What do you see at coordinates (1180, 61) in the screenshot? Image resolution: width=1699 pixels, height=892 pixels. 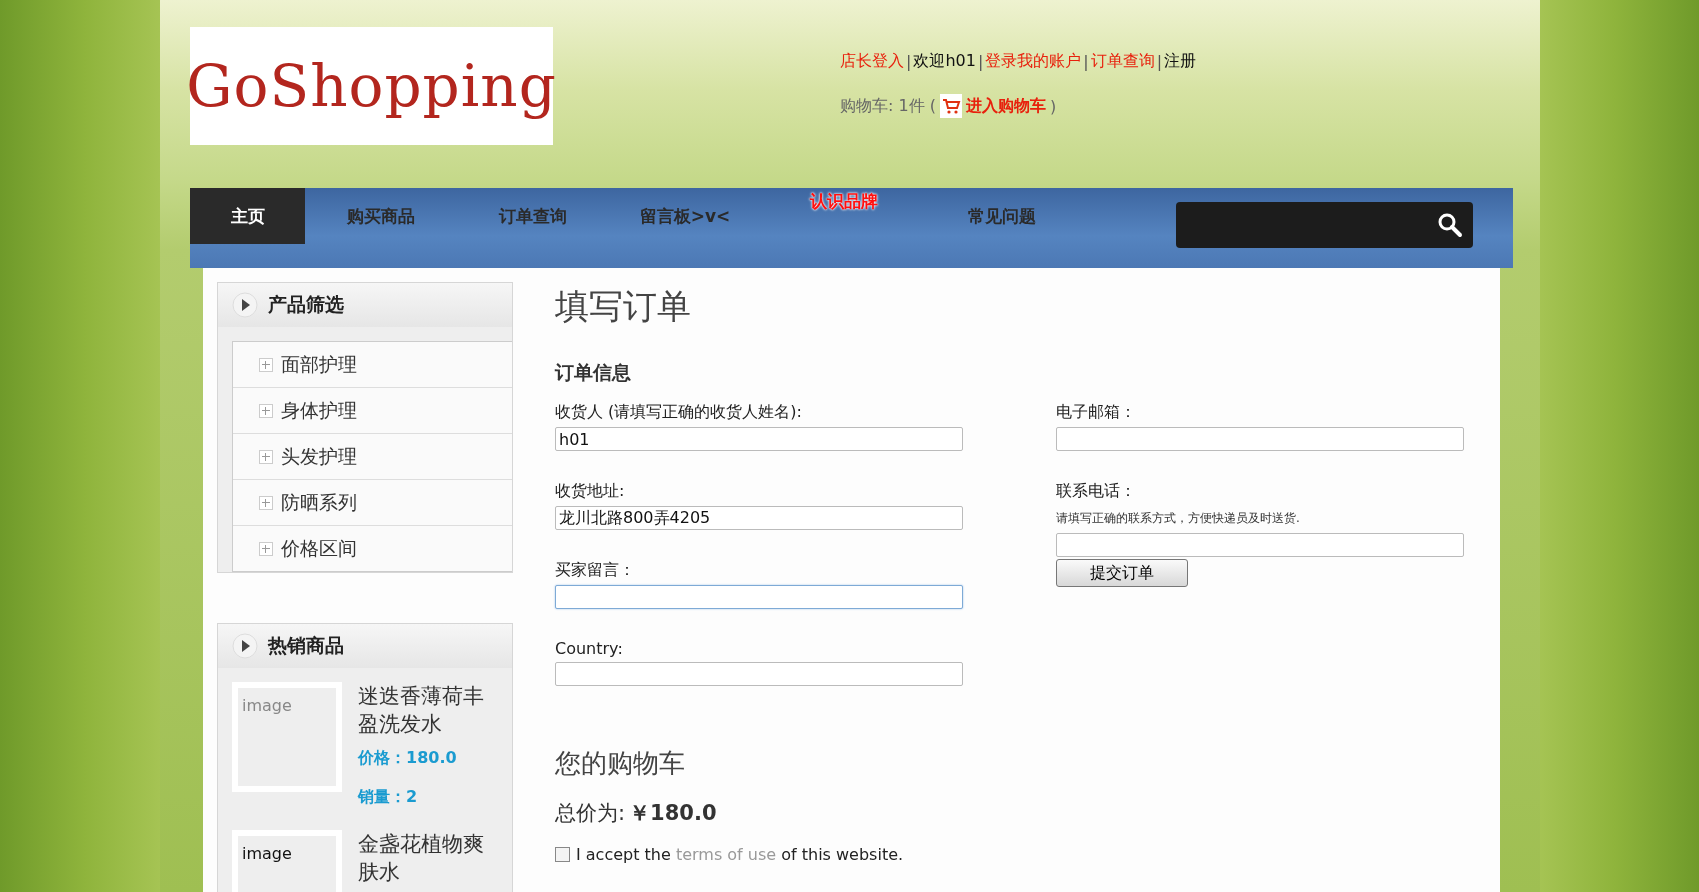 I see `welcome-text: 注册` at bounding box center [1180, 61].